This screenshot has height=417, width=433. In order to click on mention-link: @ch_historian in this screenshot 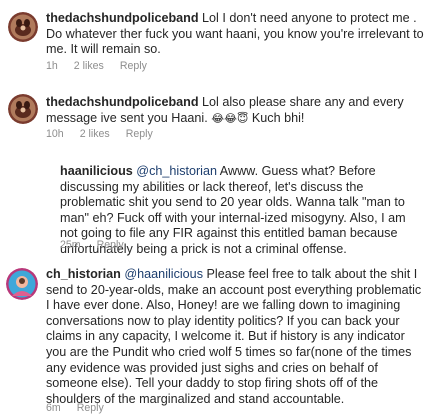, I will do `click(176, 171)`.